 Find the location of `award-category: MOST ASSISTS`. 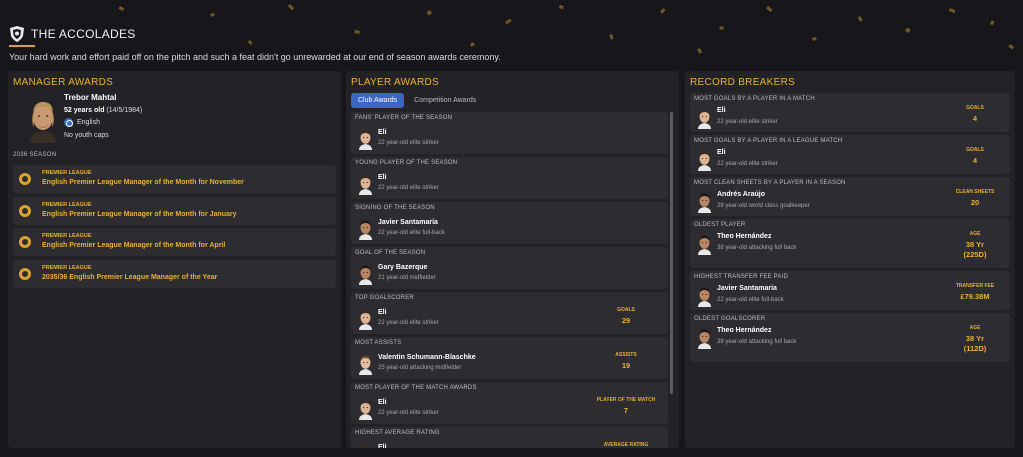

award-category: MOST ASSISTS is located at coordinates (378, 343).